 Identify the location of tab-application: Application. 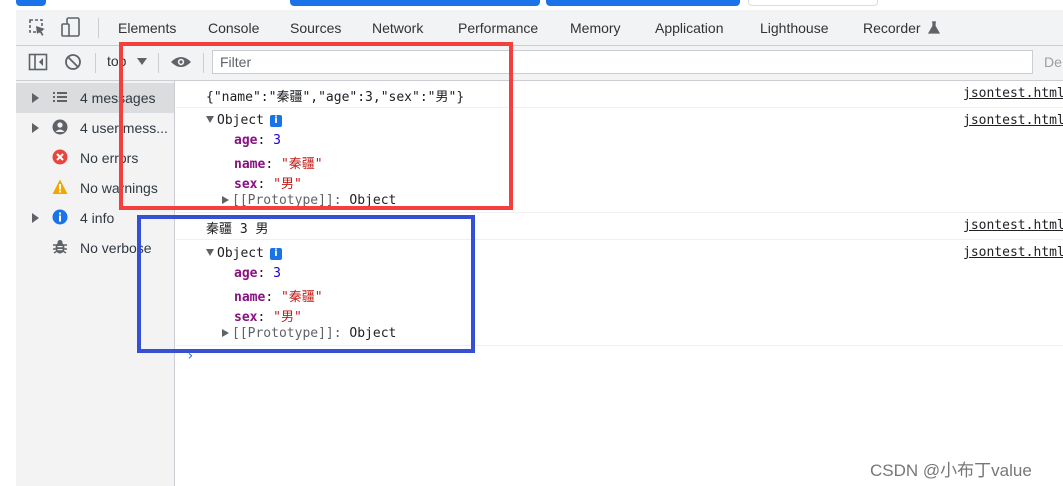
(689, 27).